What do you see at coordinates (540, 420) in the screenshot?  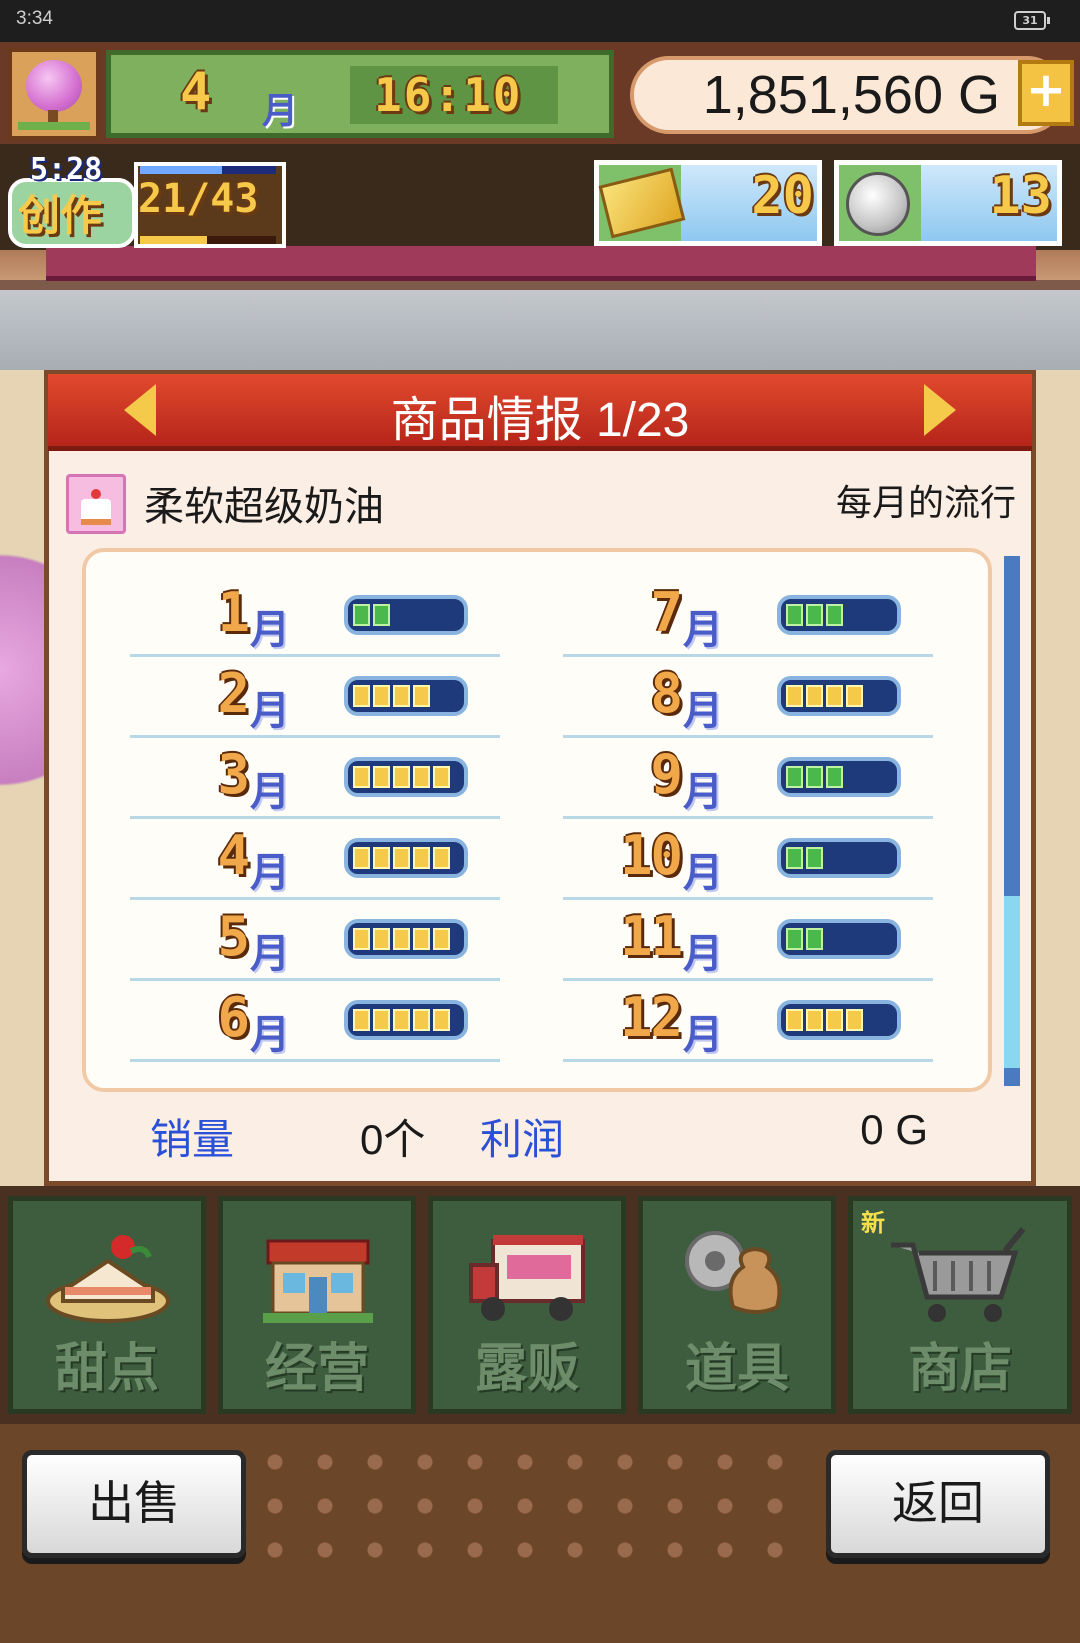 I see `dialog-title: 商品情报 1/23` at bounding box center [540, 420].